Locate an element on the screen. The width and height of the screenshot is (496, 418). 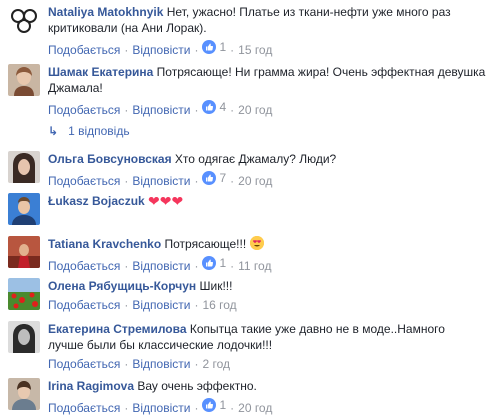
view-replies-link: ↳ 1 відповідь is located at coordinates (89, 131).